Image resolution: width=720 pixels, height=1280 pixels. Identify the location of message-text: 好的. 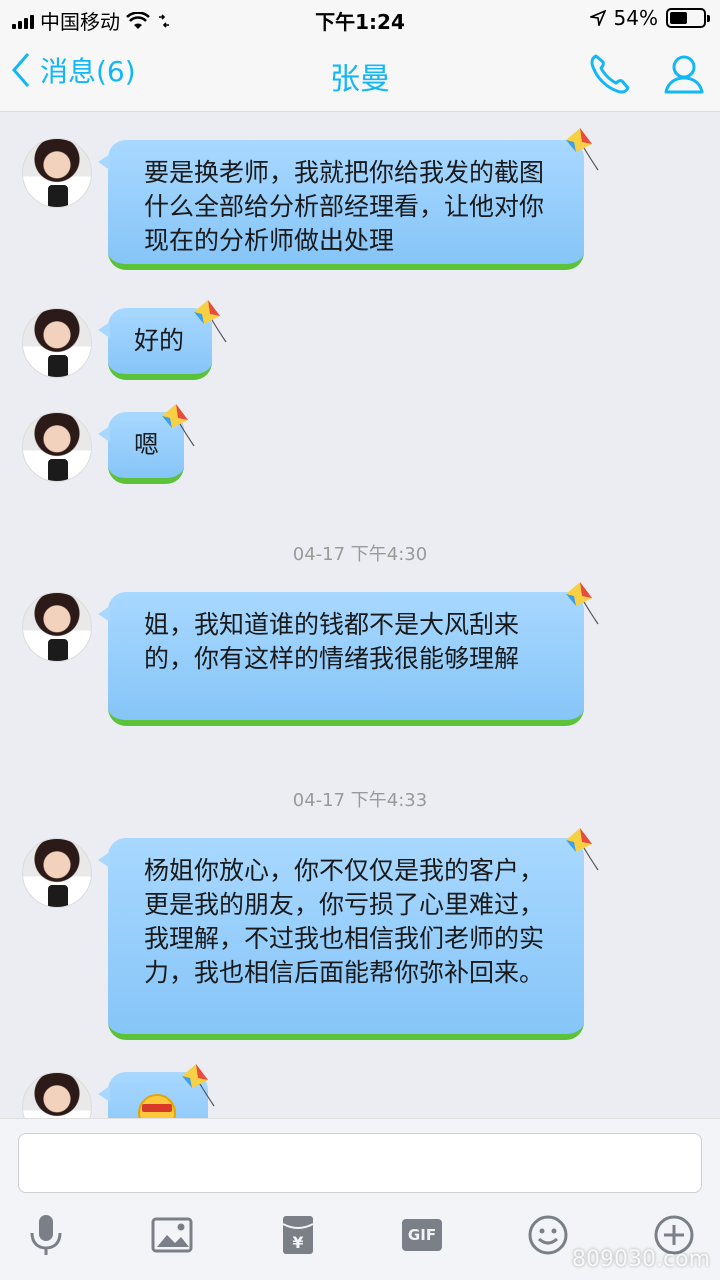
(159, 340).